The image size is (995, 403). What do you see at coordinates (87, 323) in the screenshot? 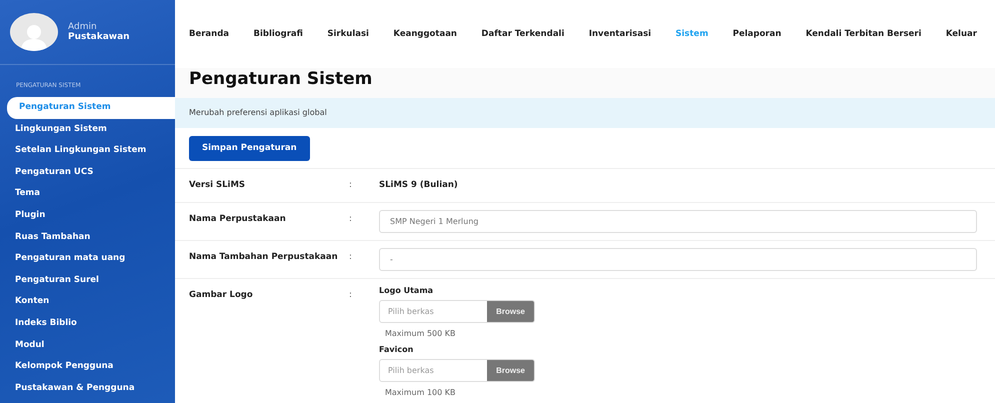
I see `sidebar-item: Indeks Biblio` at bounding box center [87, 323].